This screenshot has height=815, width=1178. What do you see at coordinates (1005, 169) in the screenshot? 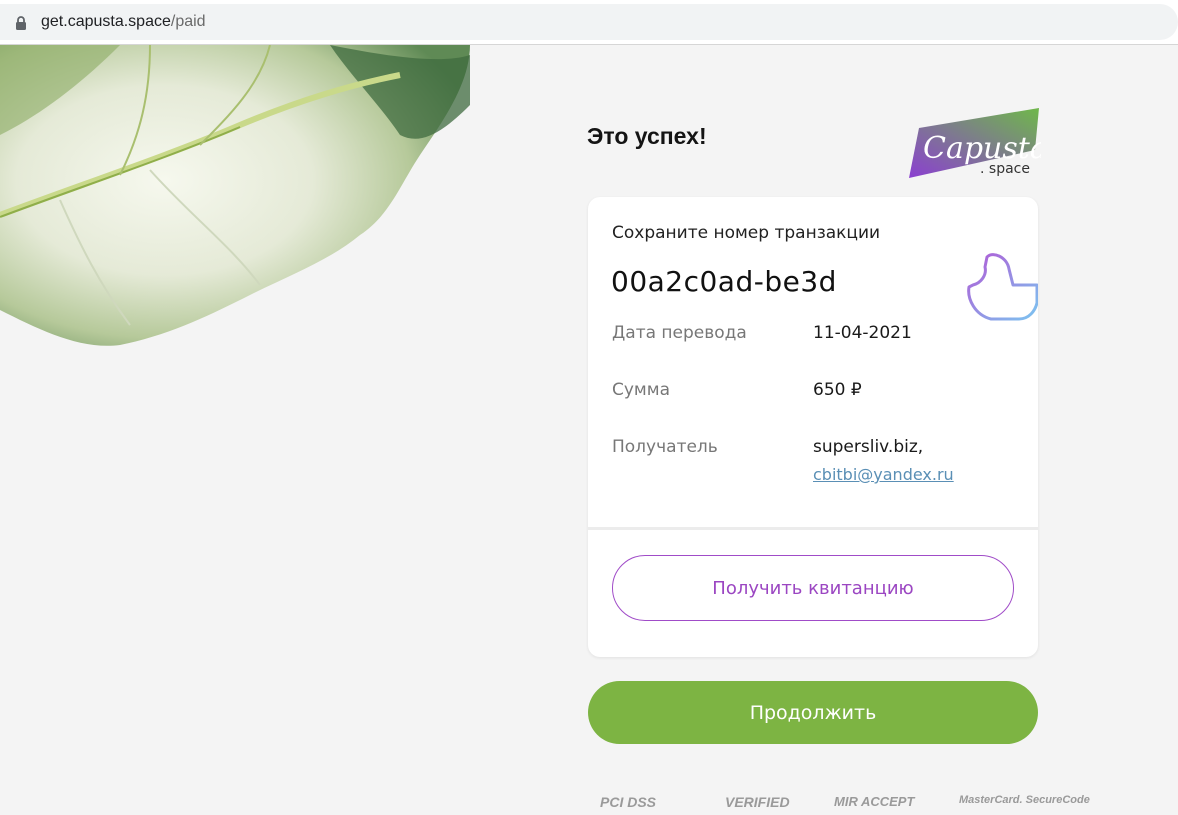
I see `logo-suffix: . space` at bounding box center [1005, 169].